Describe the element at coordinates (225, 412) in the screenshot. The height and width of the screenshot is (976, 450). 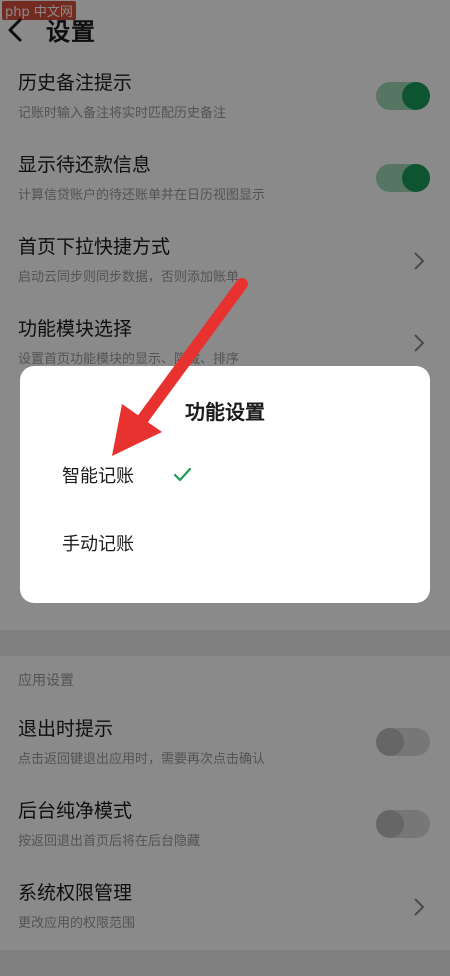
I see `dialog-title: 功能设置` at that location.